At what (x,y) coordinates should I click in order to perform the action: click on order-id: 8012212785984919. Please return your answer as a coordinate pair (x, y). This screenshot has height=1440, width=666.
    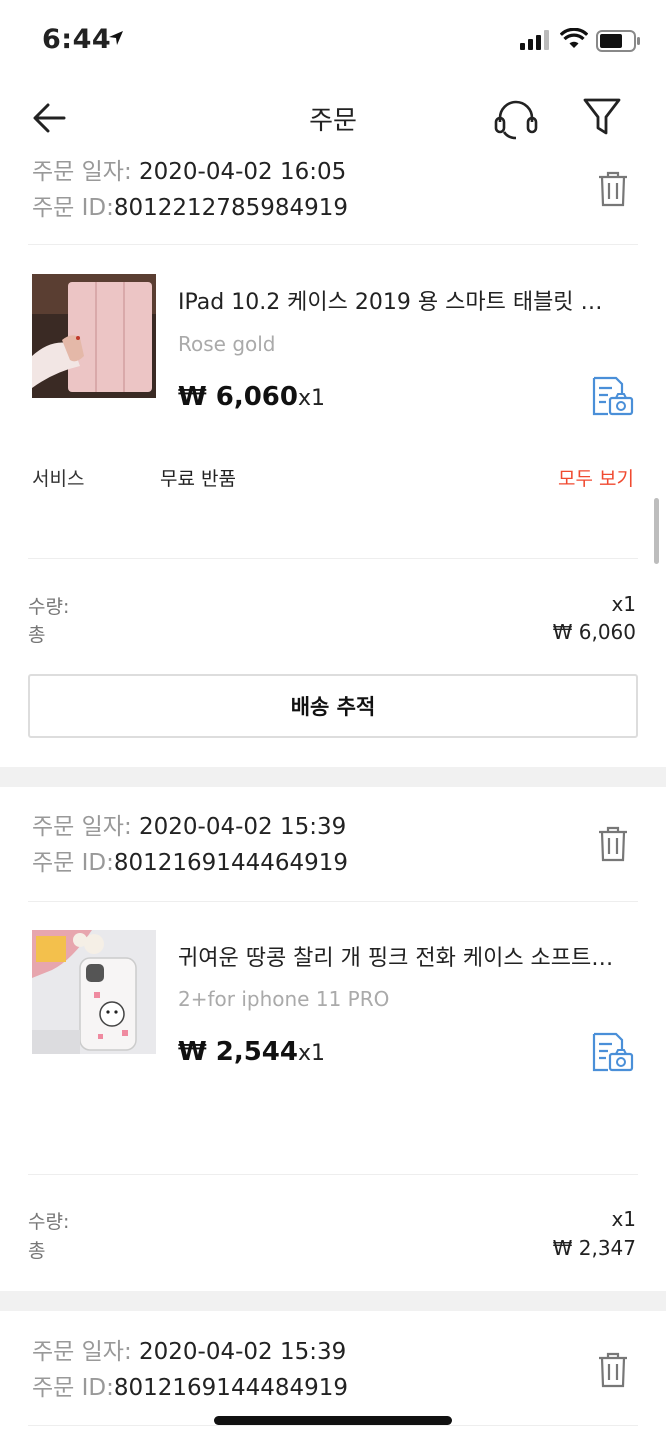
    Looking at the image, I should click on (231, 208).